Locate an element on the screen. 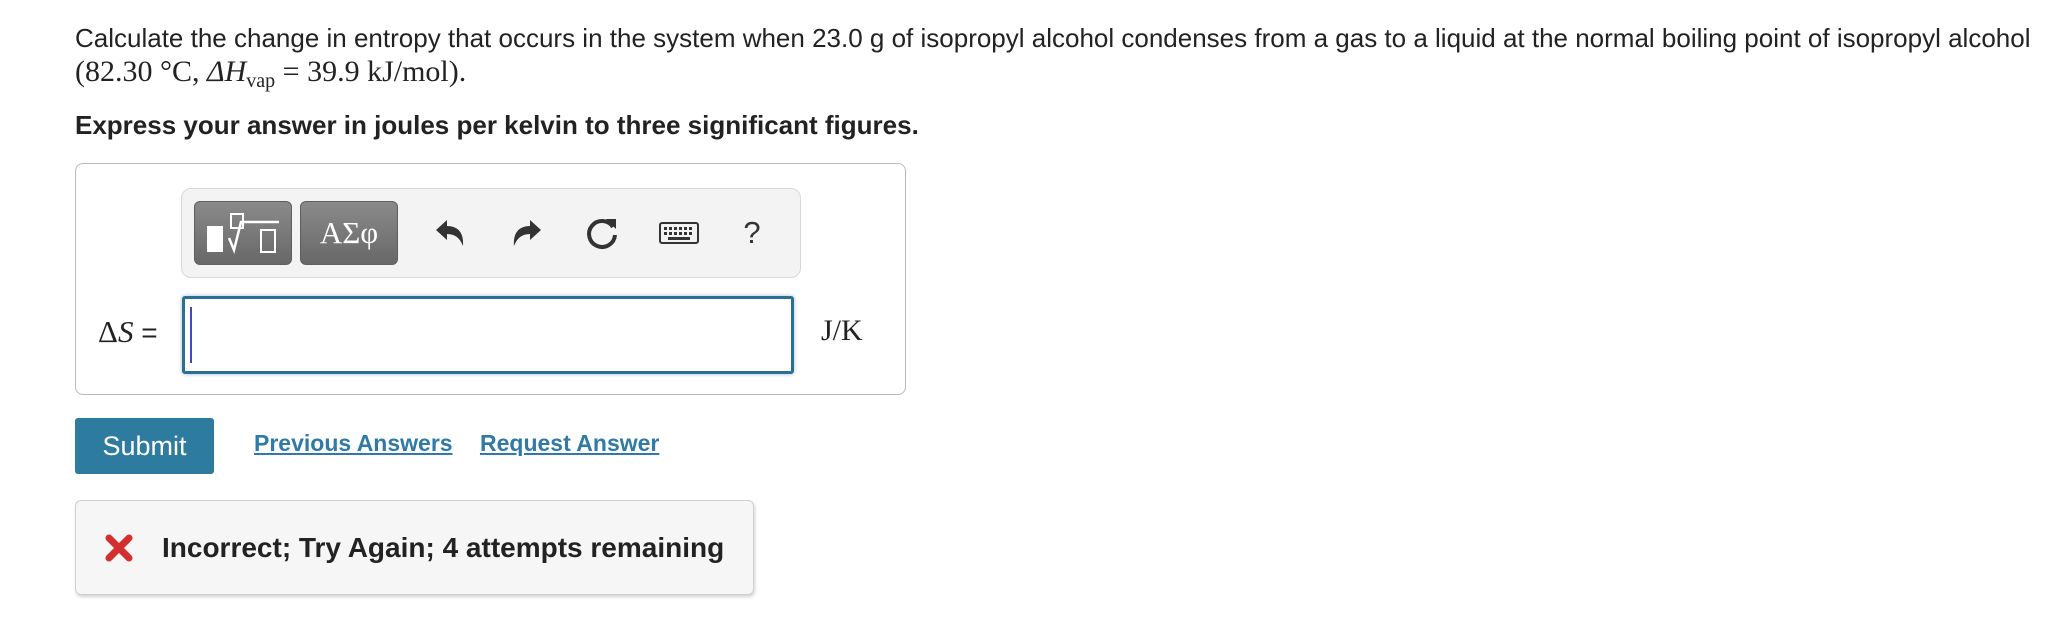 Image resolution: width=2054 pixels, height=626 pixels. question-line-2: (82.30 °C, ΔHvap = 39.9 kJ/mol). is located at coordinates (1062, 76).